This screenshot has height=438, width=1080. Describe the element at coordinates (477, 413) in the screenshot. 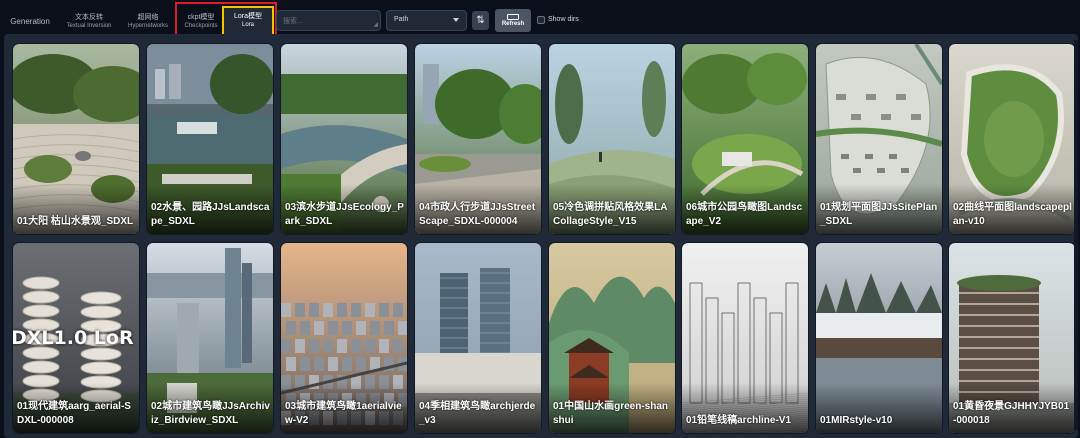

I see `lora-card-label: 04季相建筑鸟瞰archjerde_v3` at that location.